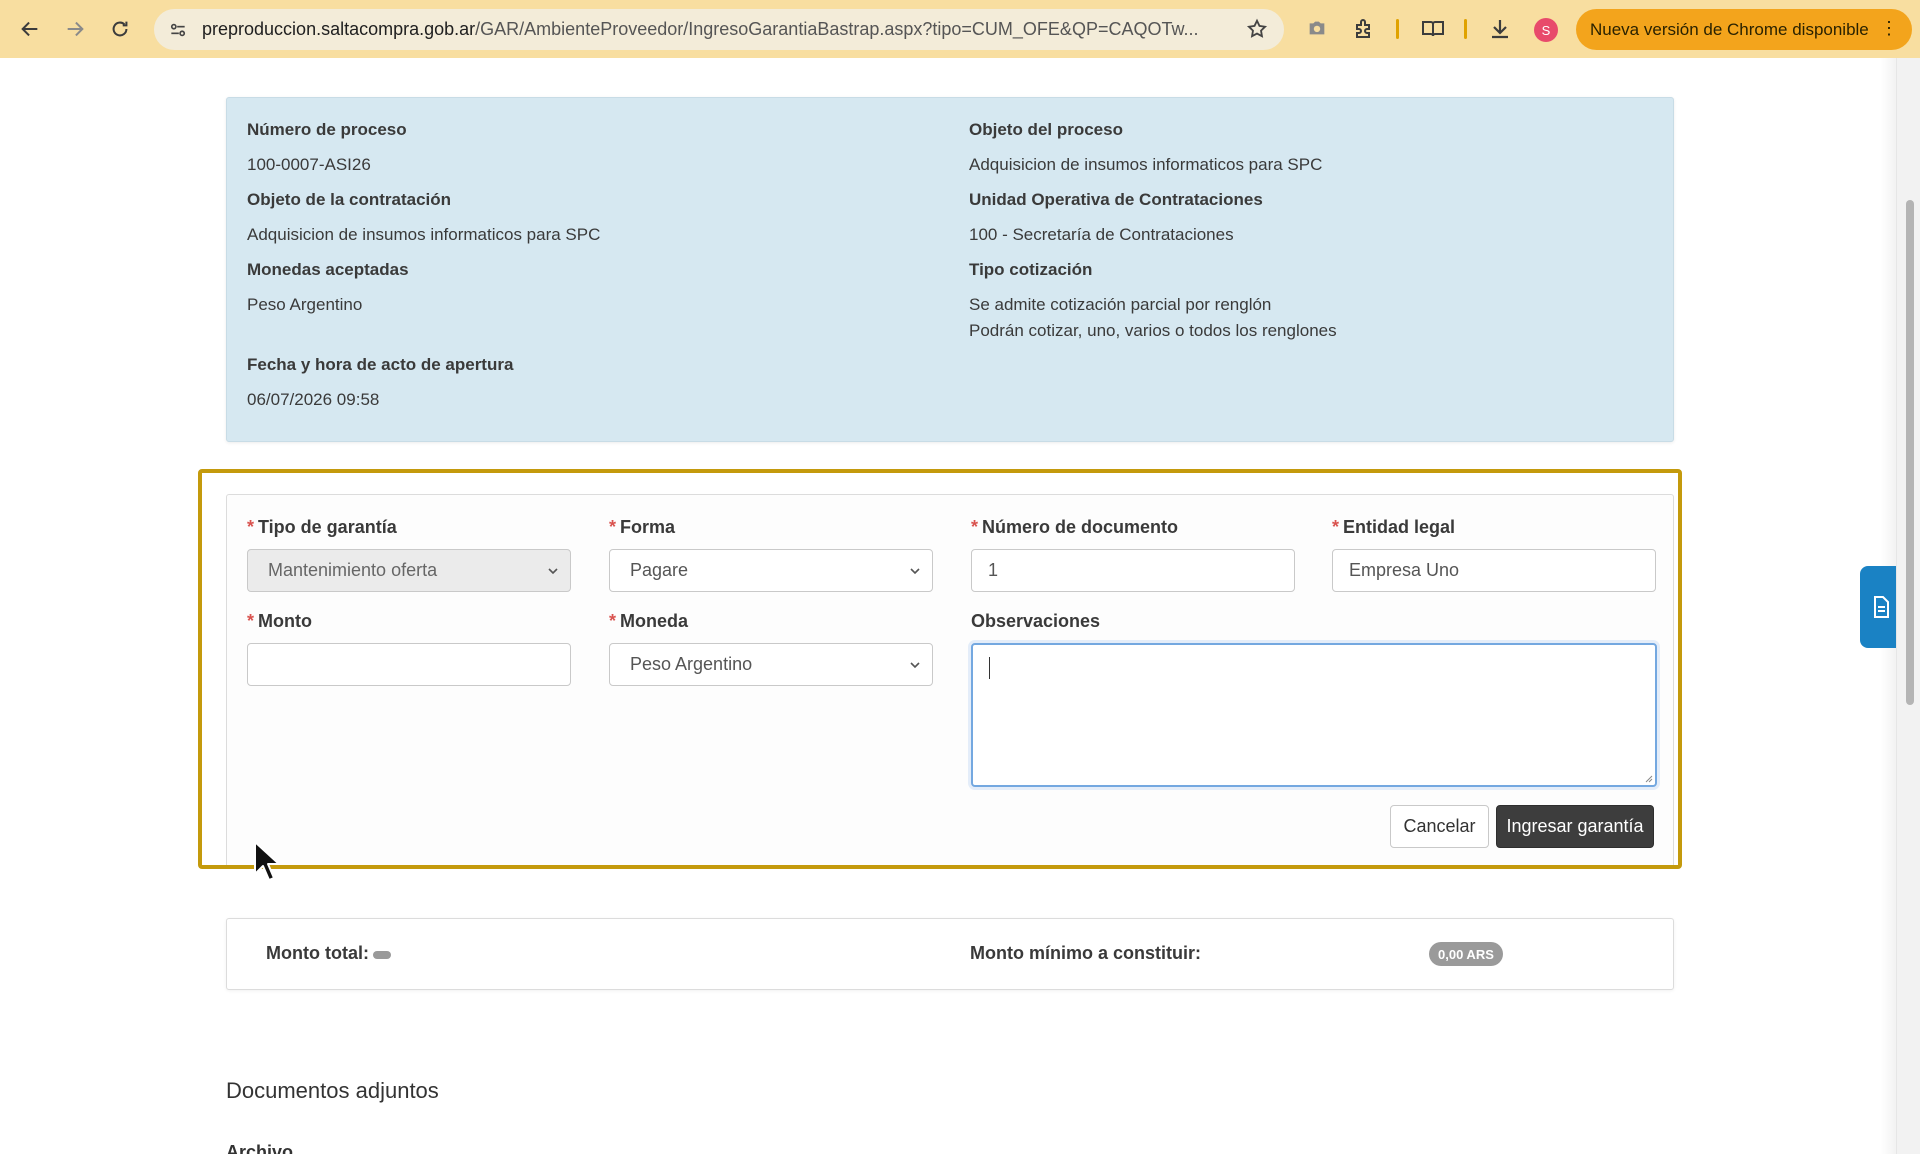 This screenshot has height=1154, width=1920. I want to click on objeto-proceso-label: Objeto del proceso, so click(1046, 129).